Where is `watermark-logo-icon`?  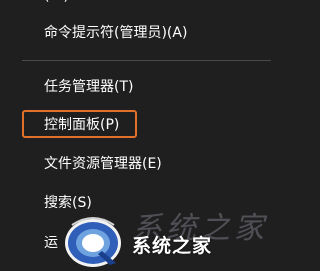 watermark-logo-icon is located at coordinates (93, 242).